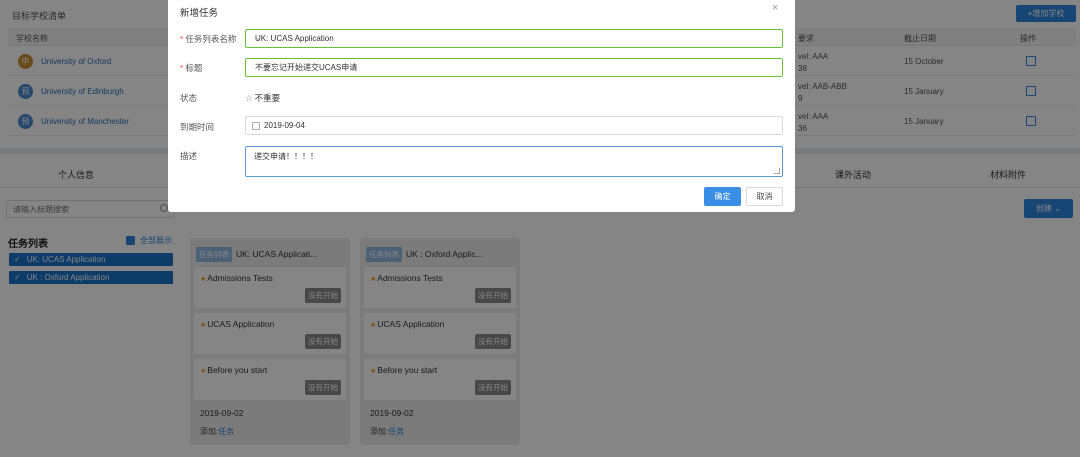 The image size is (1080, 457). I want to click on title-field, so click(514, 67).